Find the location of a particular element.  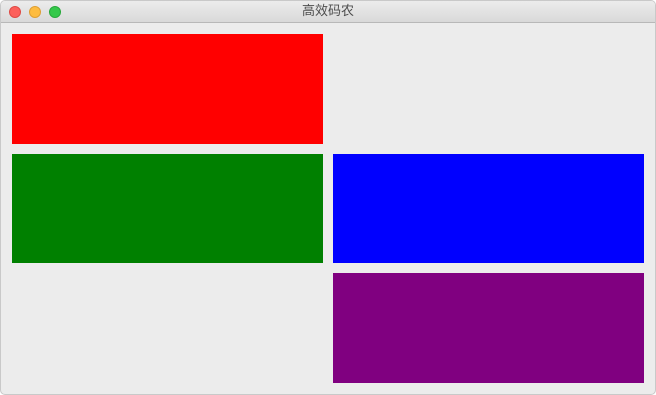

title-bar: 高效码农 is located at coordinates (328, 12).